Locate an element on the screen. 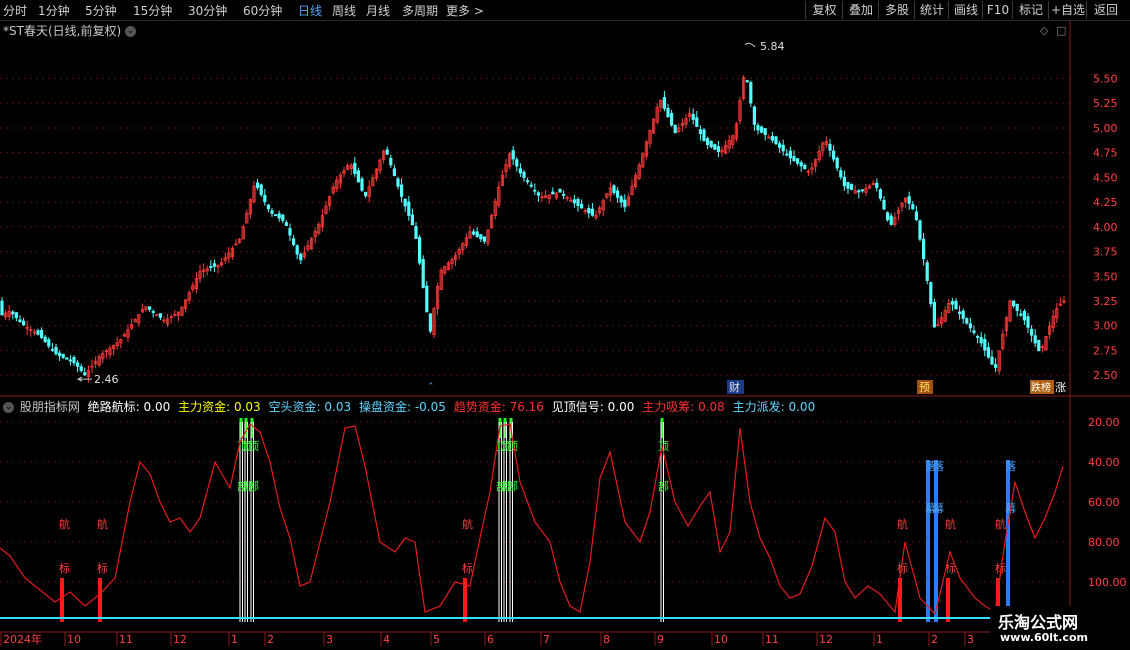 This screenshot has width=1130, height=650. x-axis-label: 8 is located at coordinates (606, 639).